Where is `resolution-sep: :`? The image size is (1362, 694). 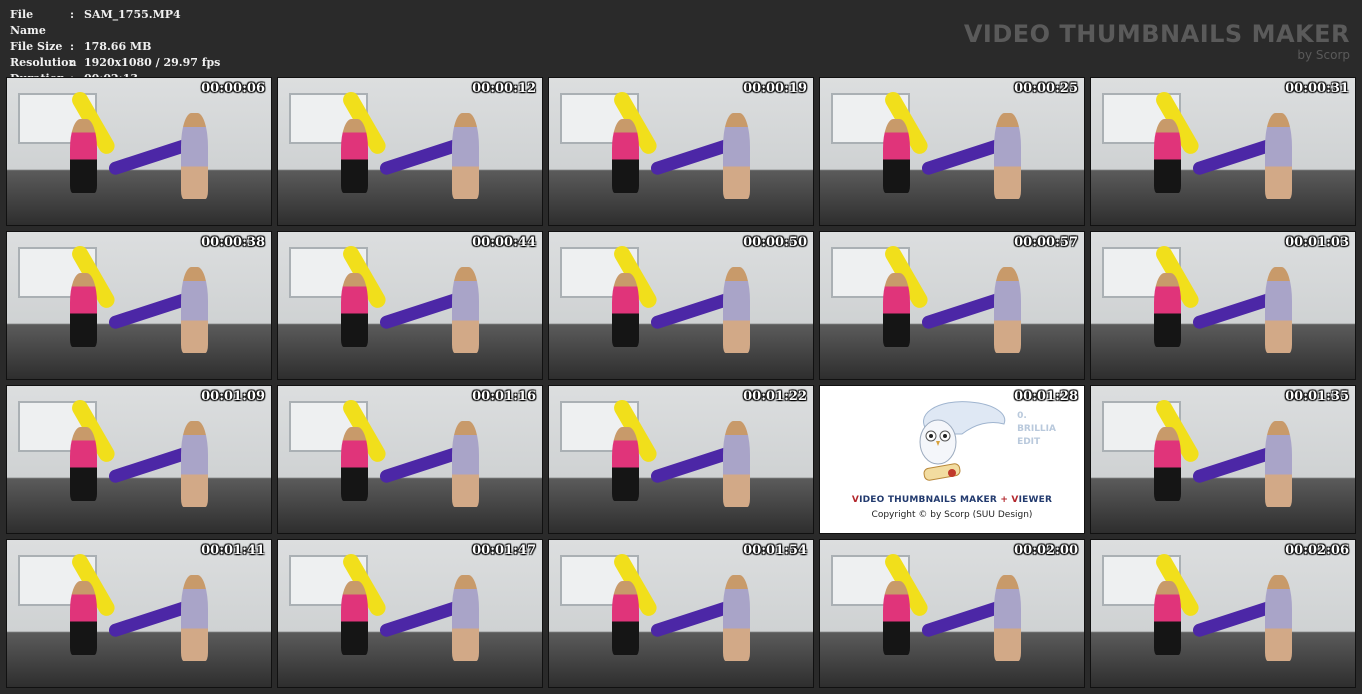 resolution-sep: : is located at coordinates (72, 62).